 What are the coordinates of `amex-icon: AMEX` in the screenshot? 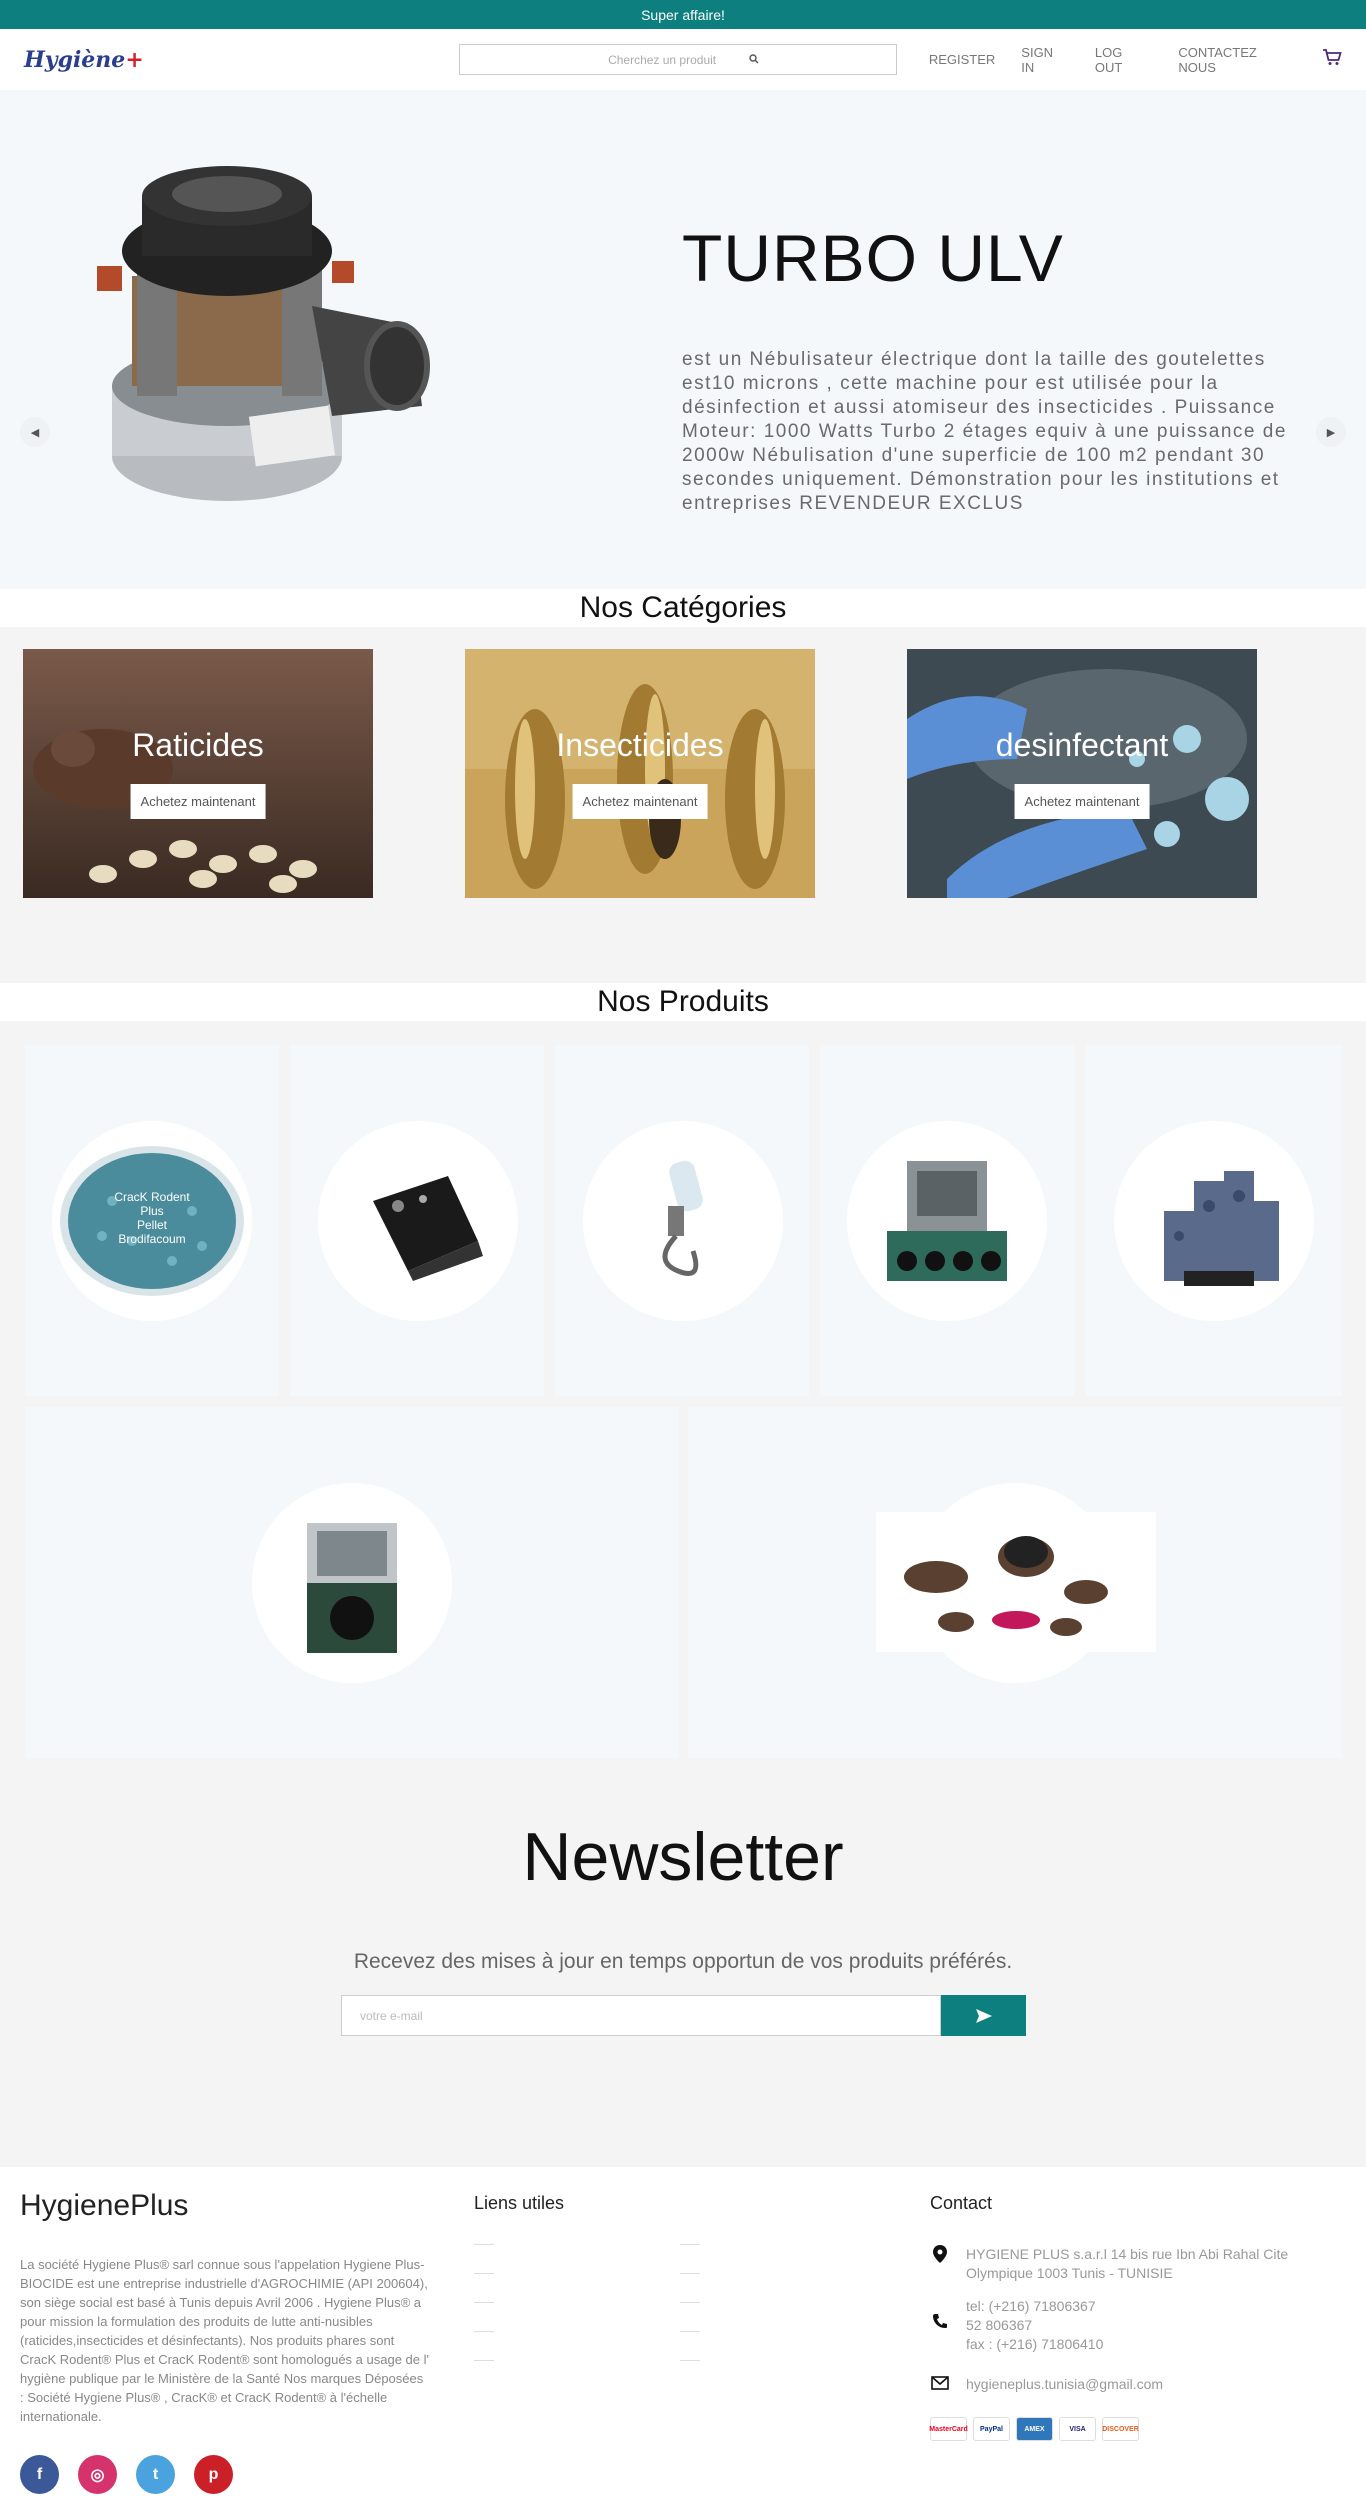 It's located at (1034, 2429).